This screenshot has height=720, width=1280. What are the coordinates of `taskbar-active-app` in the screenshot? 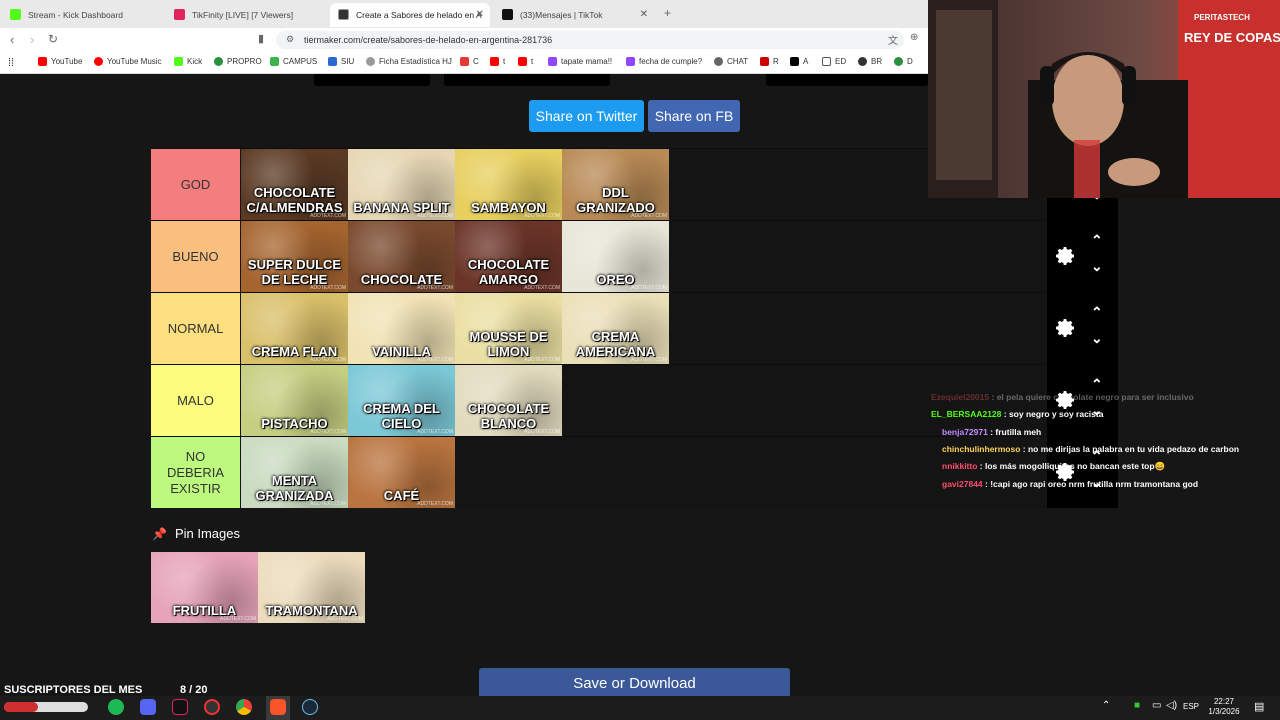 It's located at (278, 708).